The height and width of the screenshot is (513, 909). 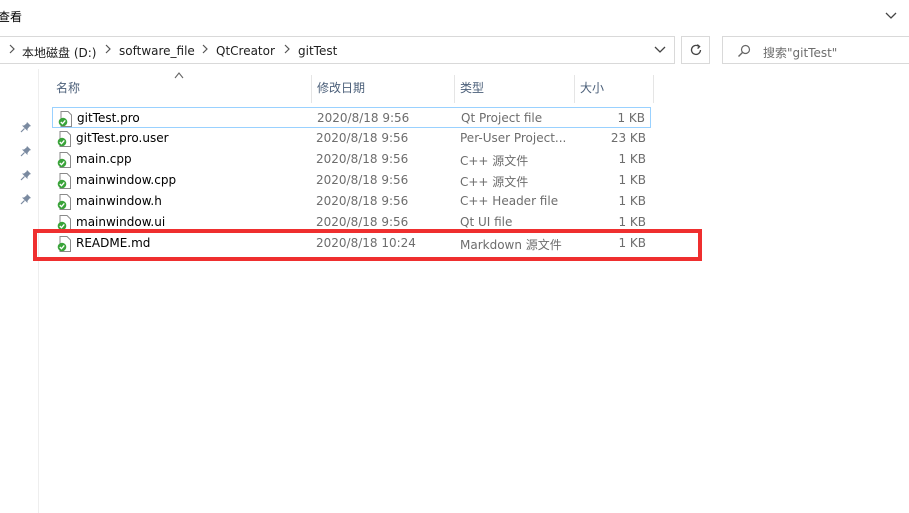 What do you see at coordinates (121, 222) in the screenshot?
I see `file-name: mainwindow.ui` at bounding box center [121, 222].